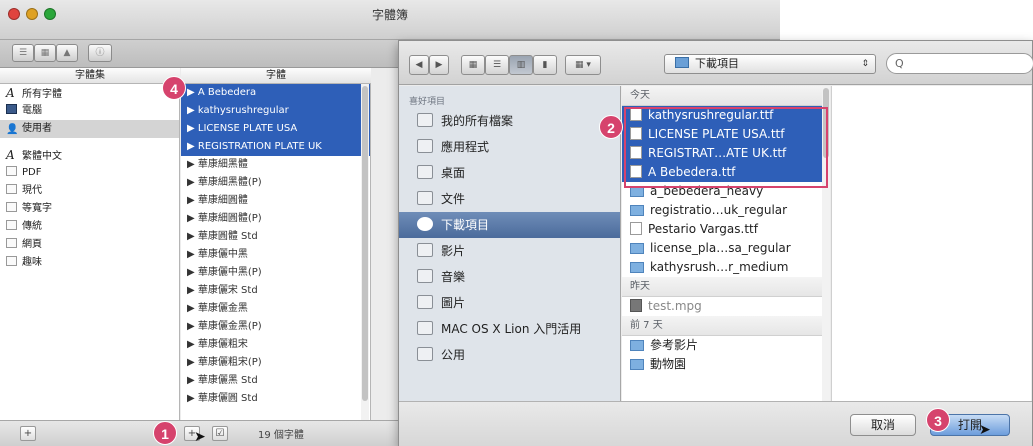 The width and height of the screenshot is (1033, 446). What do you see at coordinates (275, 237) in the screenshot?
I see `font-item: ▶ 華康圓體 Std` at bounding box center [275, 237].